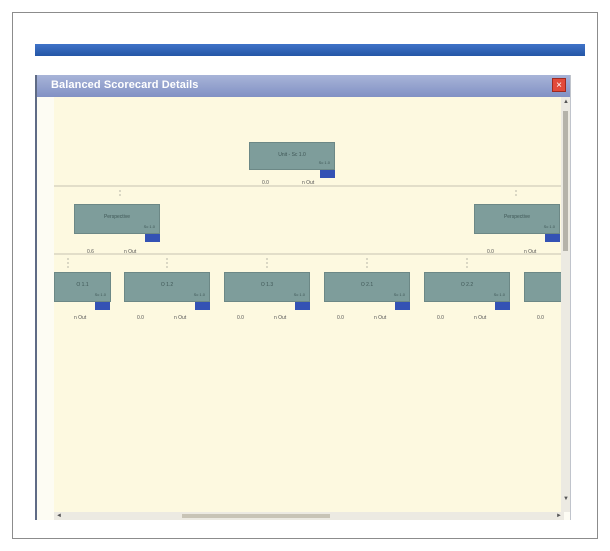 This screenshot has width=610, height=551. I want to click on node-label: Unit - Sc 1.0, so click(292, 155).